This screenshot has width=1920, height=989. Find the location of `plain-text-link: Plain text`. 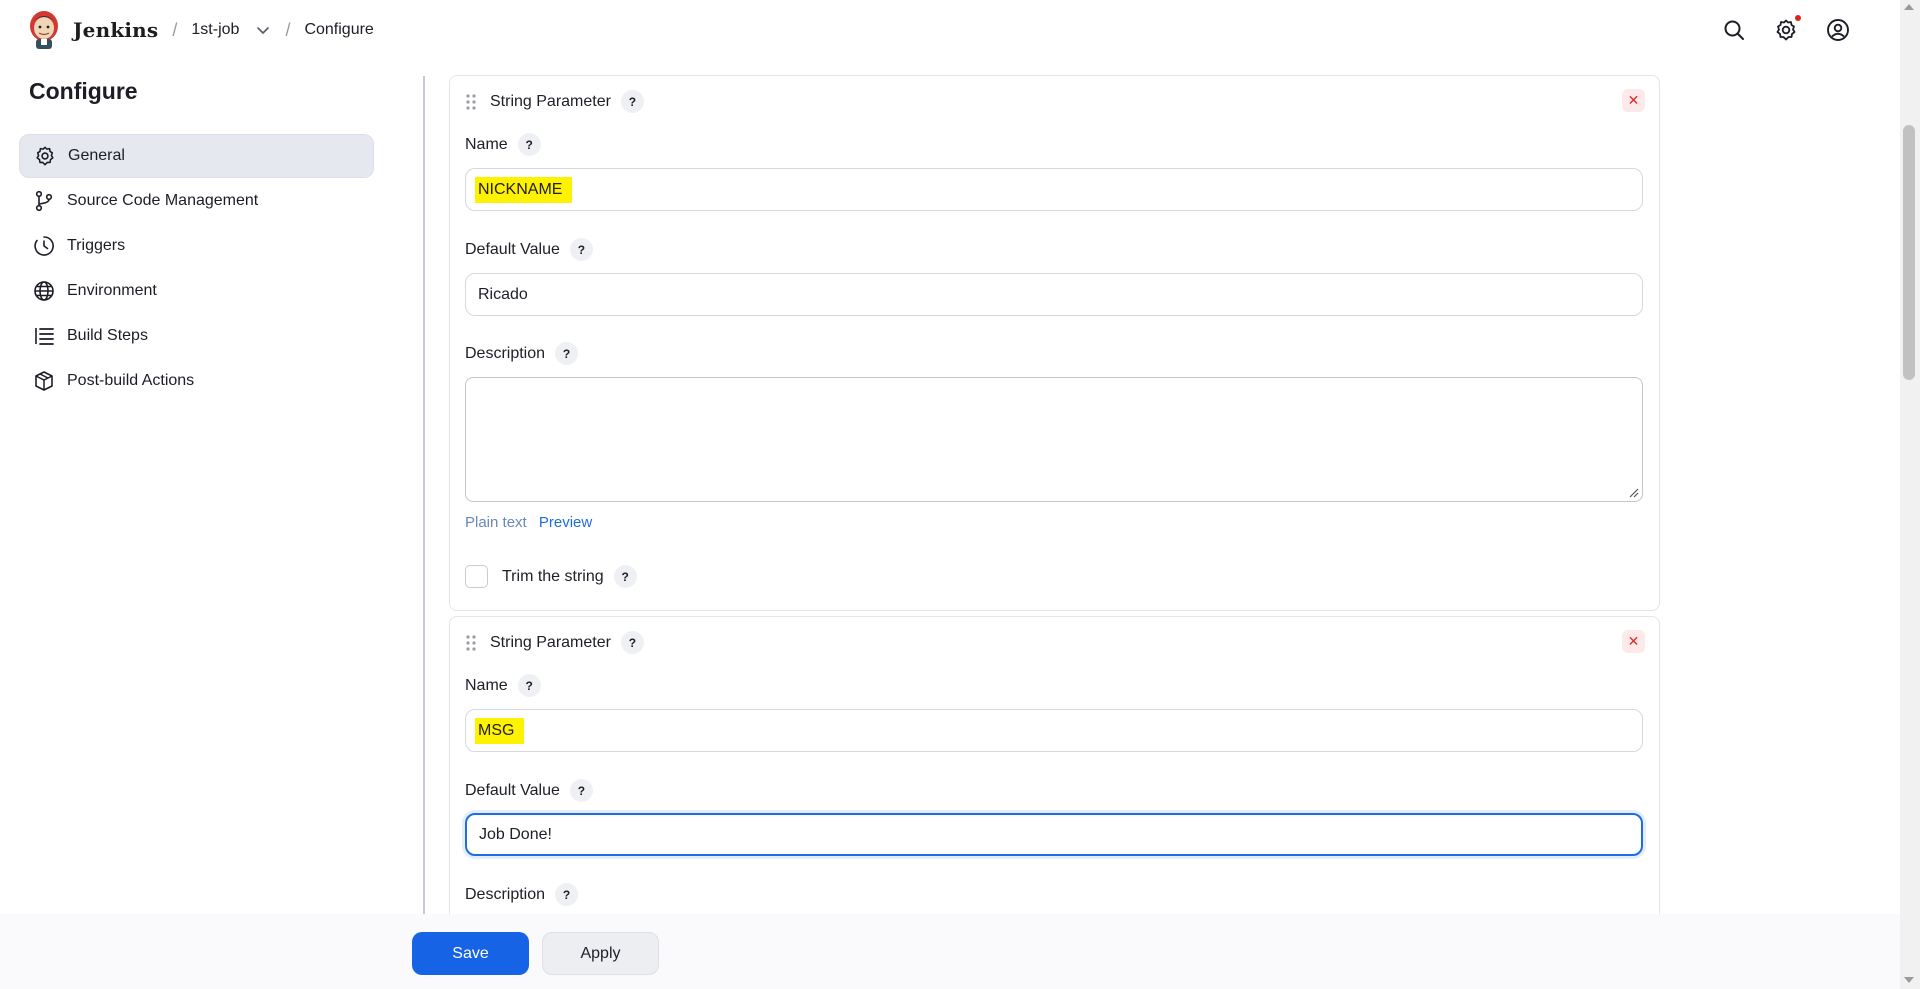

plain-text-link: Plain text is located at coordinates (496, 522).